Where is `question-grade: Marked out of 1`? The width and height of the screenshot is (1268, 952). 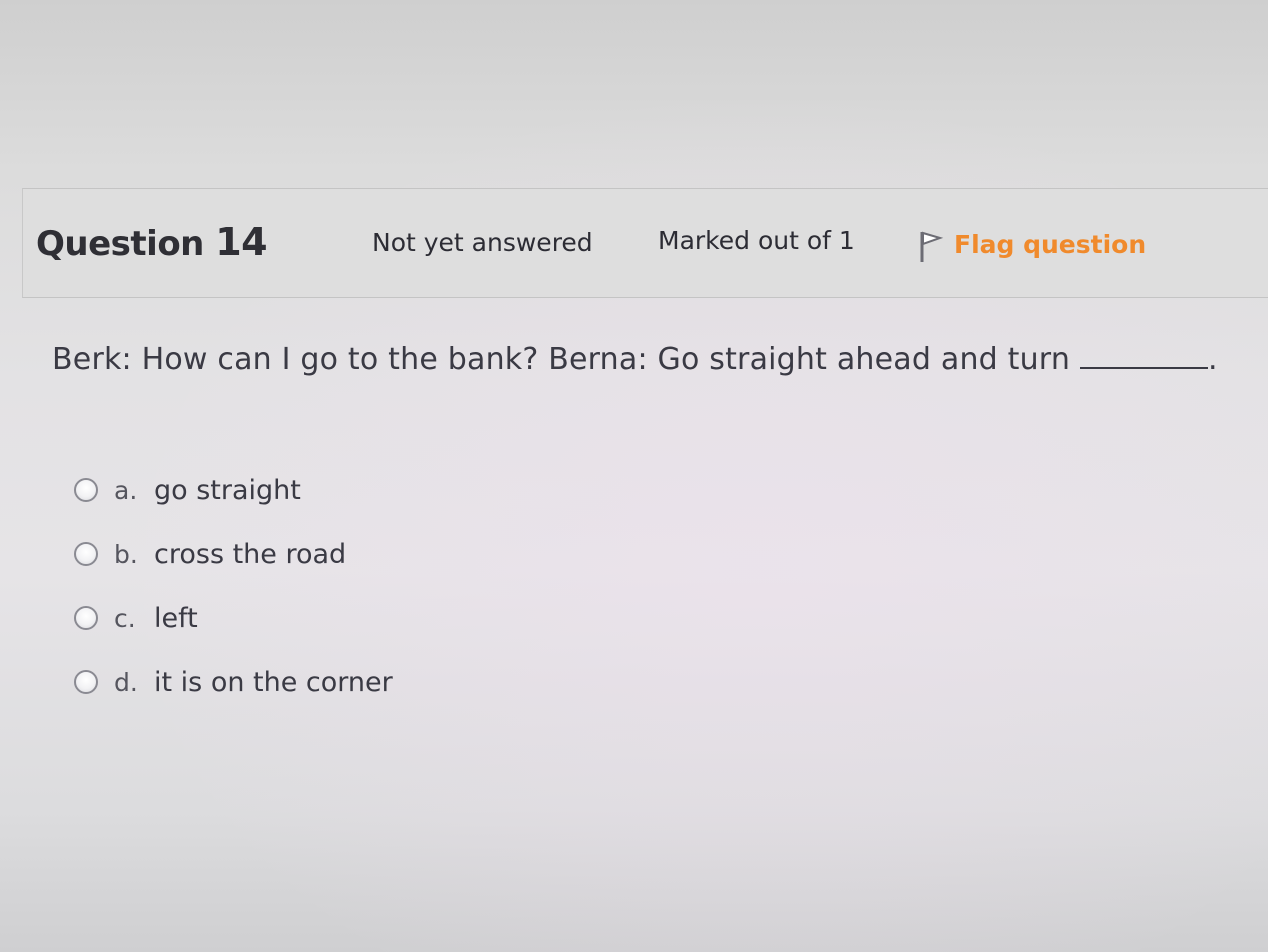 question-grade: Marked out of 1 is located at coordinates (756, 240).